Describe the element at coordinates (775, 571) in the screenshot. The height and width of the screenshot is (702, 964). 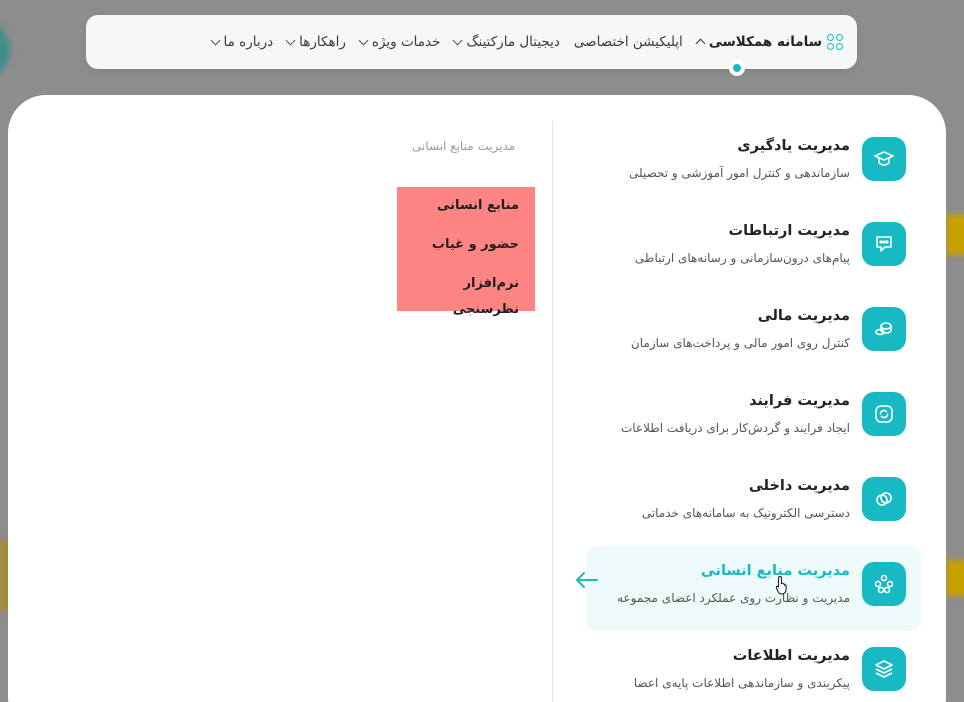
I see `menu-item-title: مدیریت منابع انسانی` at that location.